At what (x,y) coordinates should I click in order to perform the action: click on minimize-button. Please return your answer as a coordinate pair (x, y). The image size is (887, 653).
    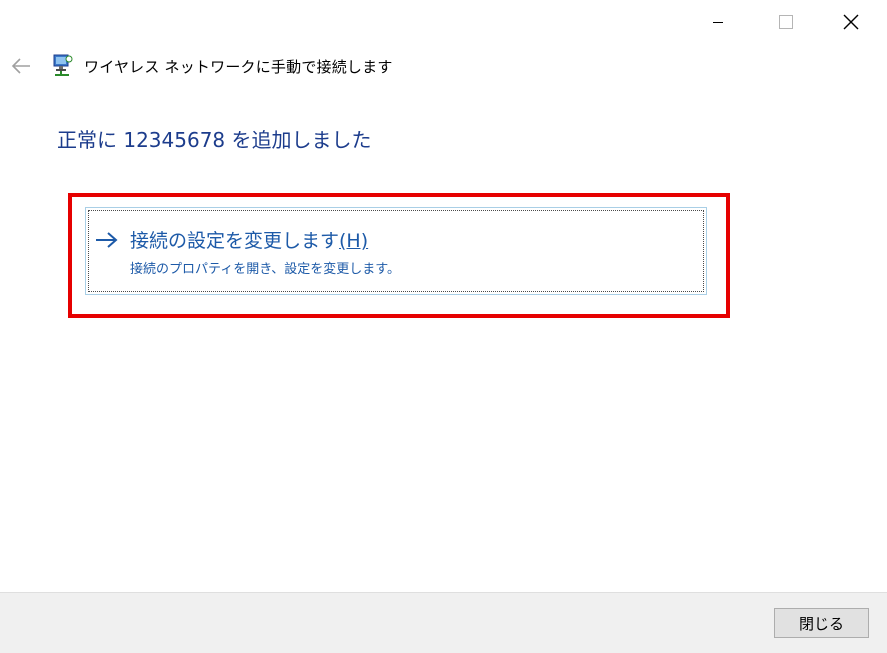
    Looking at the image, I should click on (718, 22).